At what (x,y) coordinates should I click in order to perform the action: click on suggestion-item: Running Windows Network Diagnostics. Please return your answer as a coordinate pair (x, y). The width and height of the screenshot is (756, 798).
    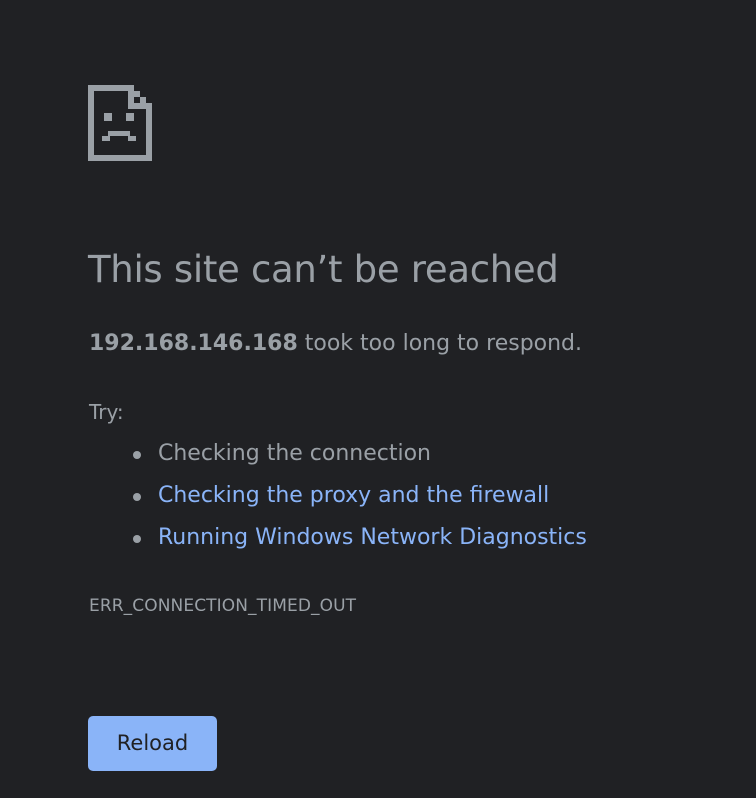
    Looking at the image, I should click on (360, 540).